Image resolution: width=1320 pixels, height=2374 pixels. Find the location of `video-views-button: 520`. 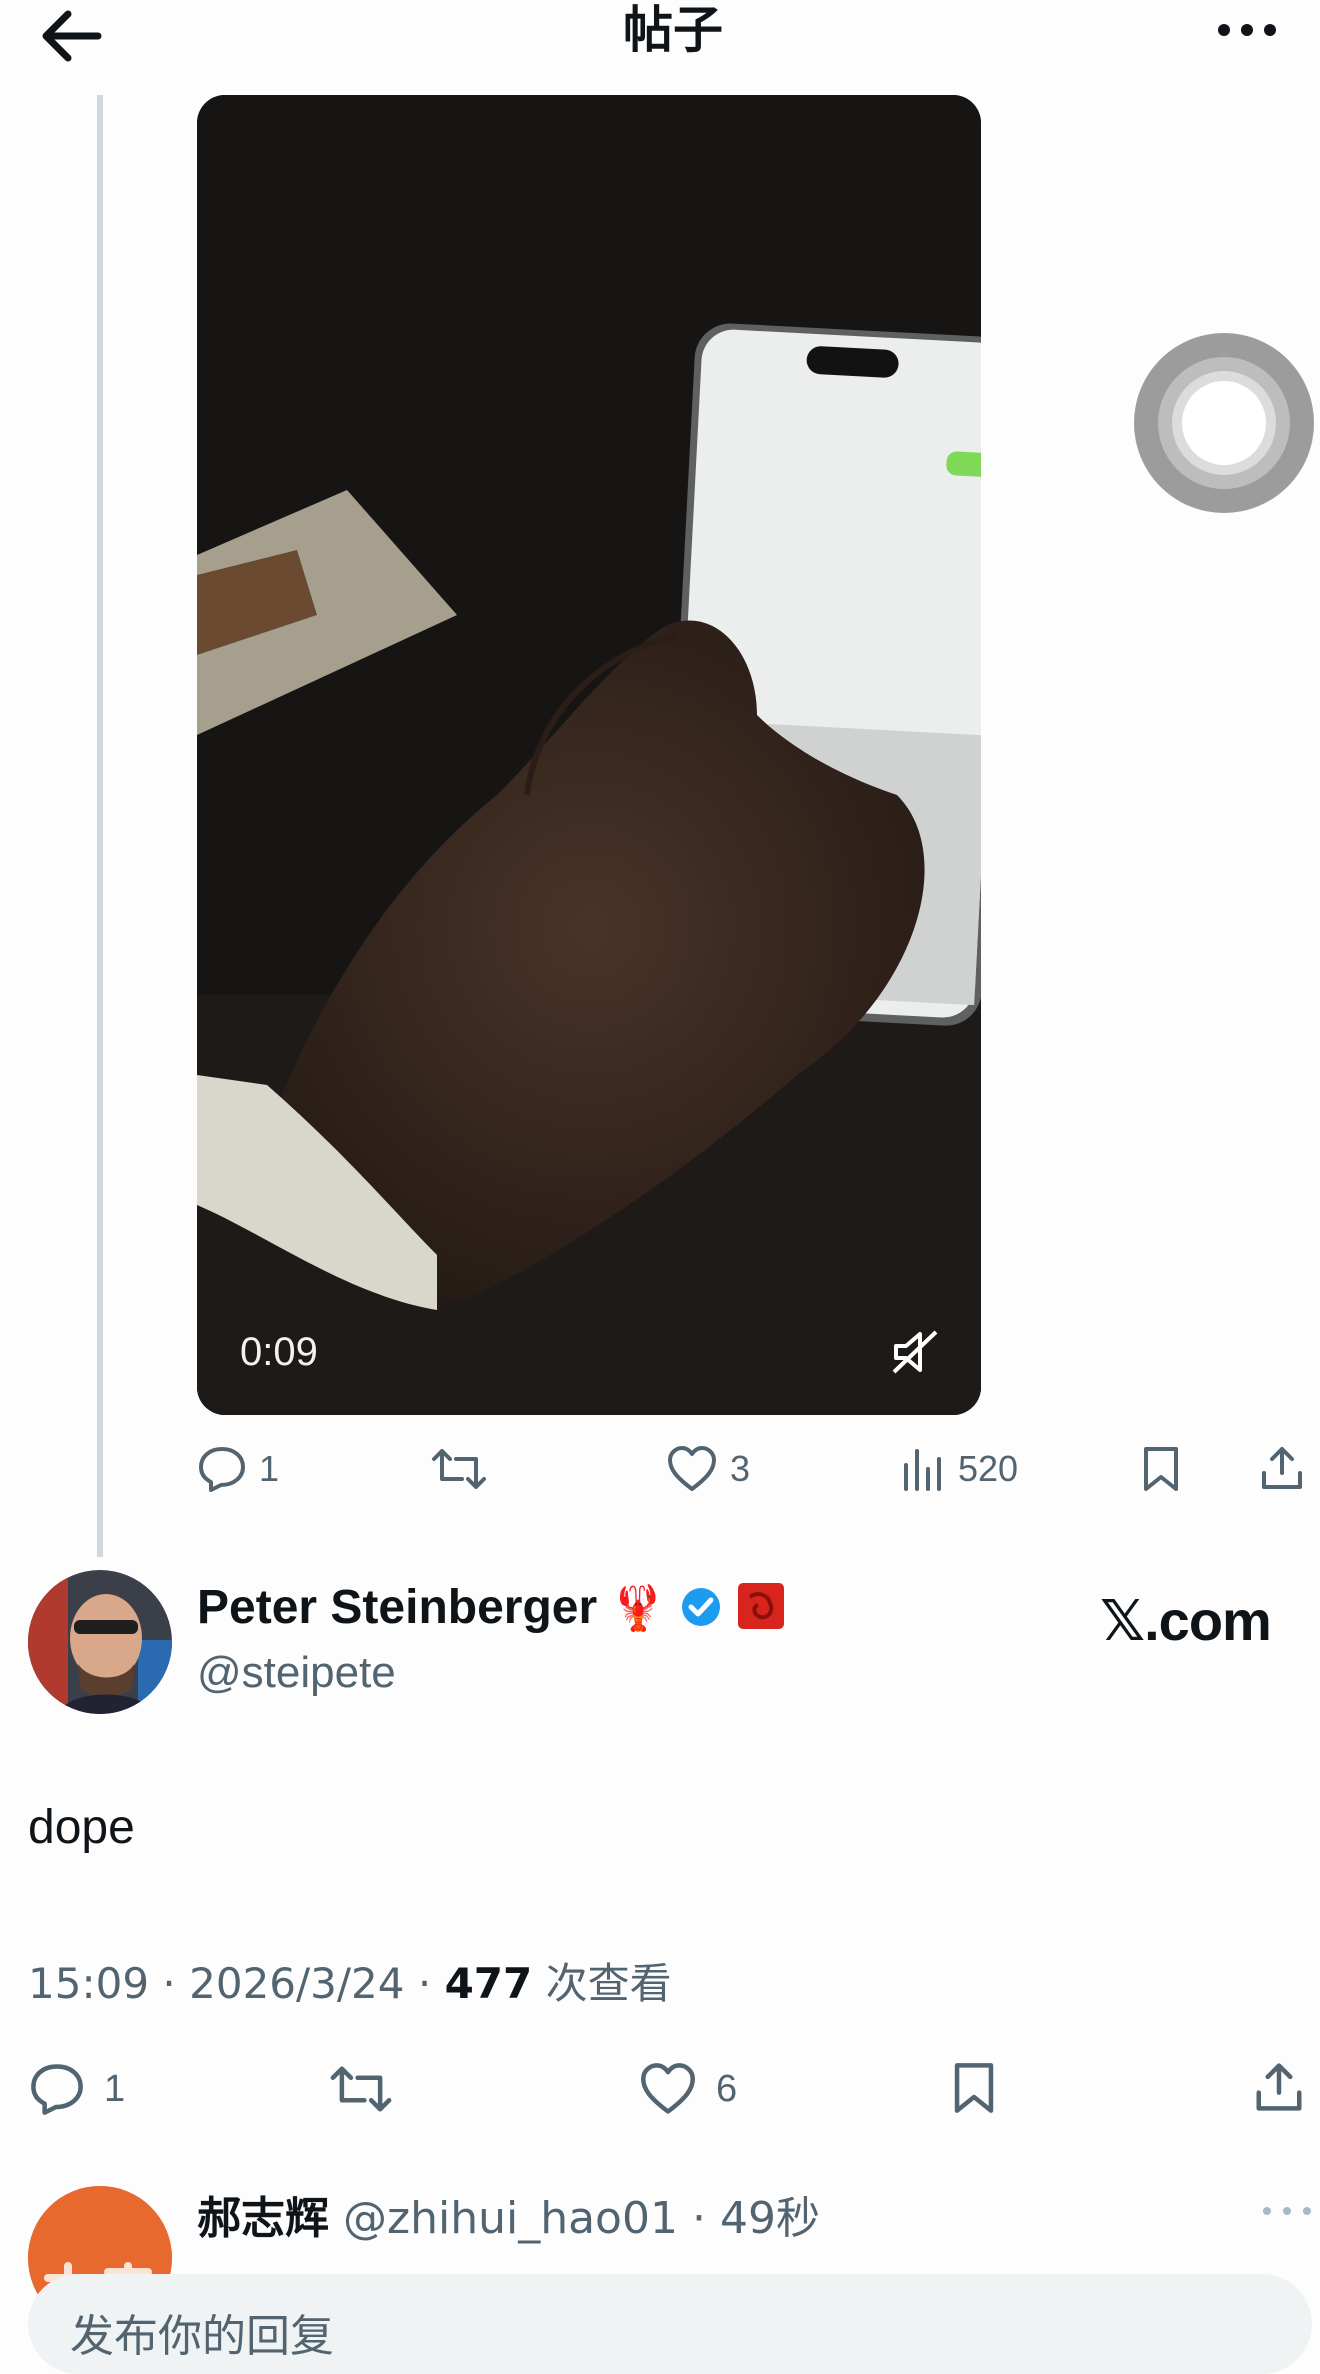

video-views-button: 520 is located at coordinates (960, 1469).